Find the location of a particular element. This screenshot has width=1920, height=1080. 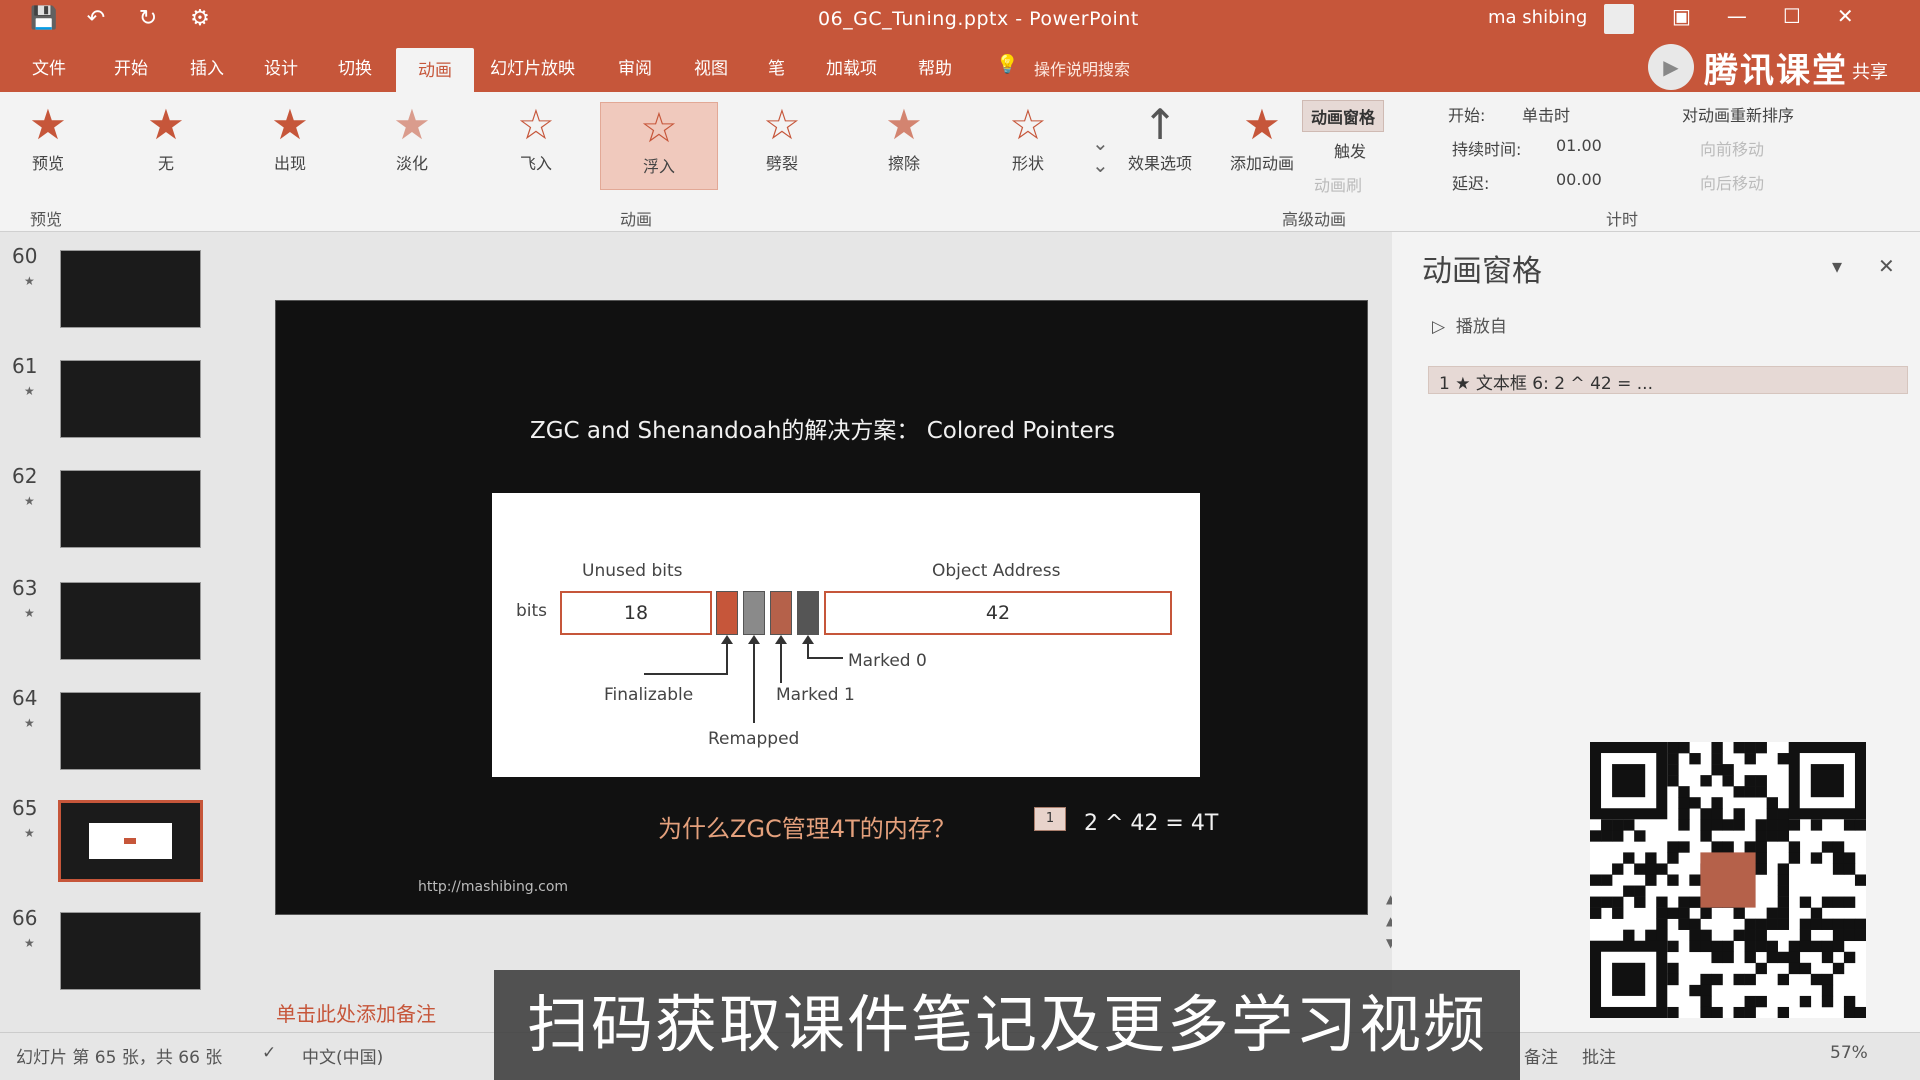

preview-button: ★ 预览 is located at coordinates (48, 137).